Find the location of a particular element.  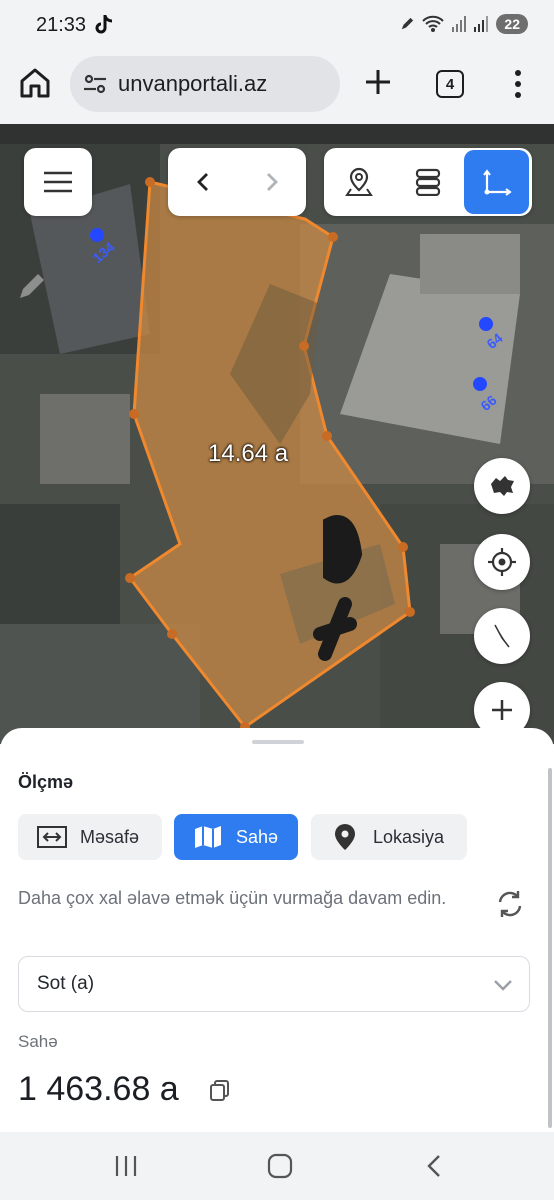

area-label: 14.64 a is located at coordinates (248, 453).